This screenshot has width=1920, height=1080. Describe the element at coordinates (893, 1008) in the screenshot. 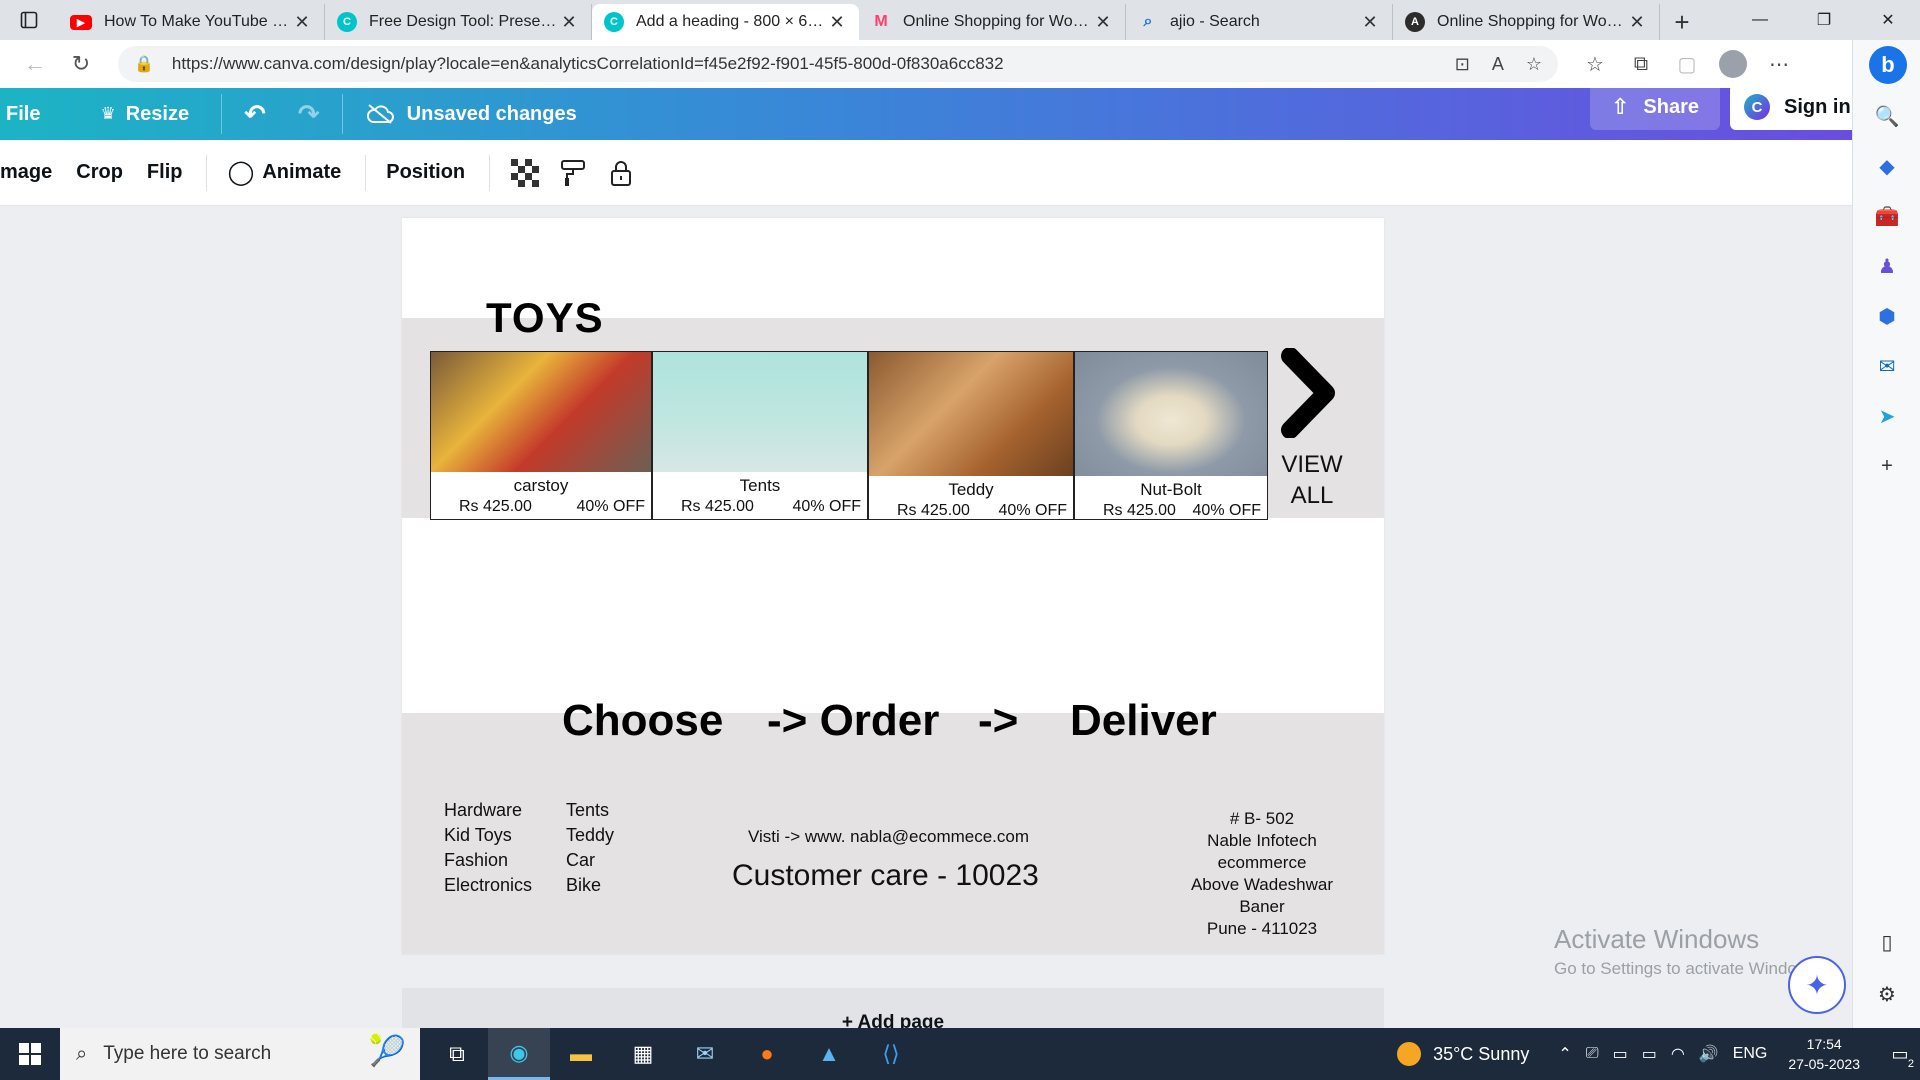

I see `add-page-button: + Add page` at that location.